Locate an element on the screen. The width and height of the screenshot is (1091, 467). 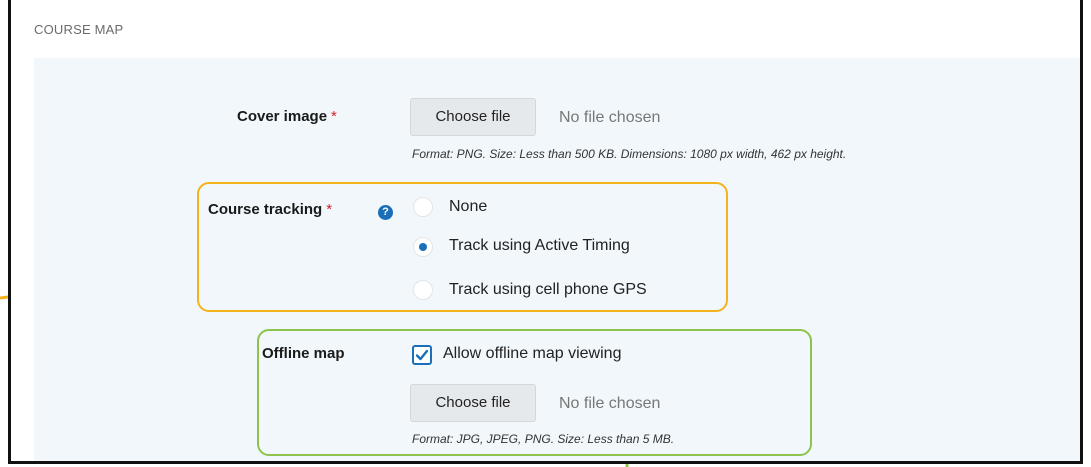
section-header: COURSE MAP is located at coordinates (545, 29).